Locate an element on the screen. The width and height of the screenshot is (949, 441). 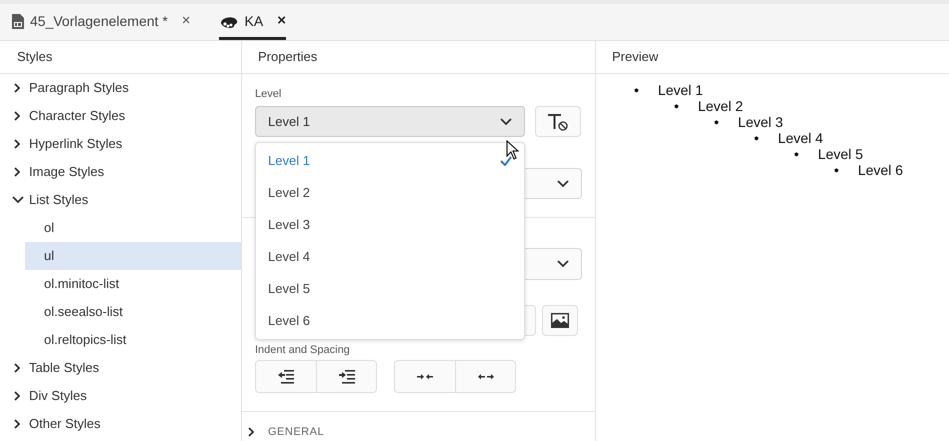
list-item-text: Level 6 is located at coordinates (881, 170).